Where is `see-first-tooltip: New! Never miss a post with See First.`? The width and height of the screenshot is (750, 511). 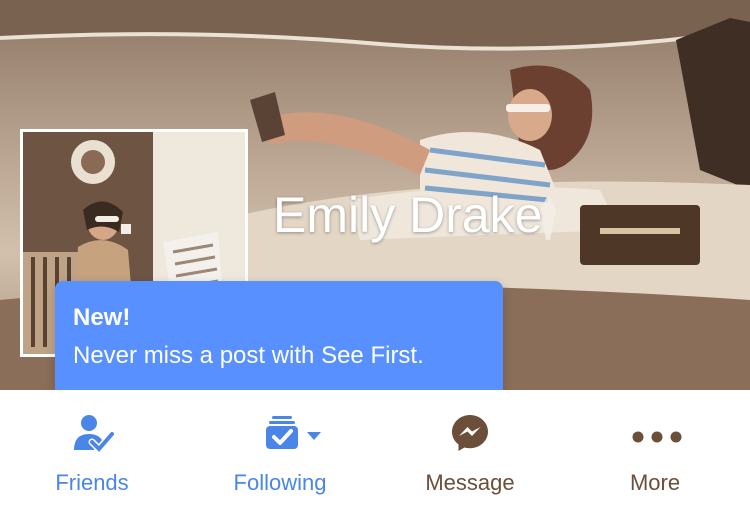
see-first-tooltip: New! Never miss a post with See First. is located at coordinates (279, 339).